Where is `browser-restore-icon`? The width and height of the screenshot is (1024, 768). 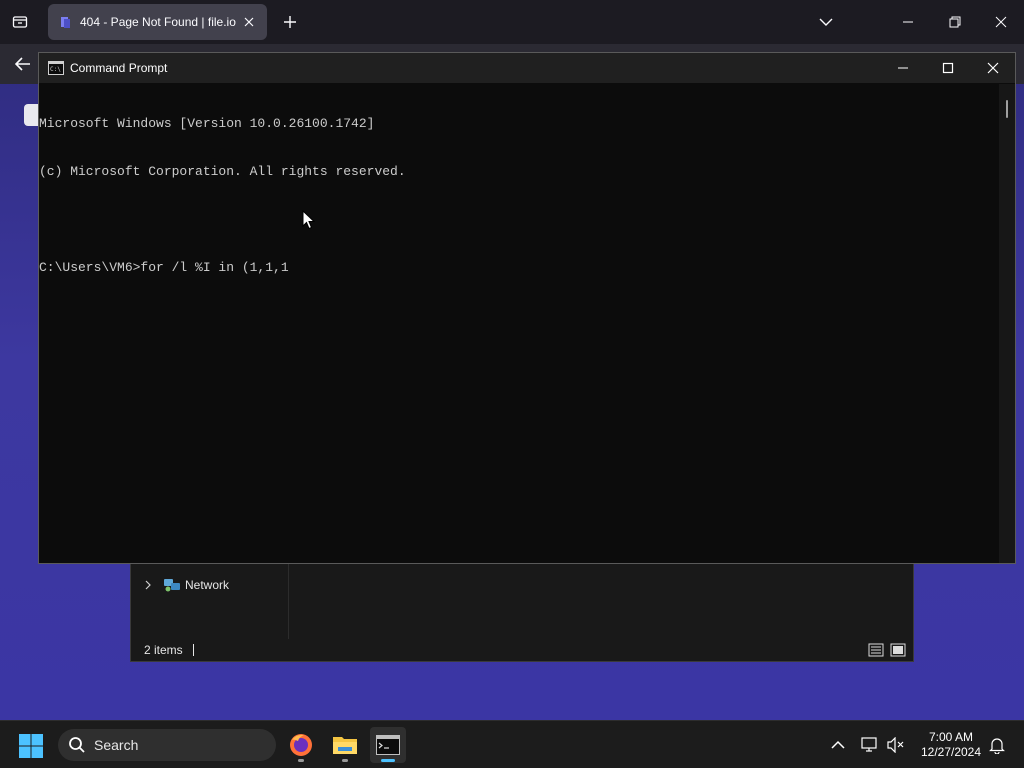 browser-restore-icon is located at coordinates (955, 22).